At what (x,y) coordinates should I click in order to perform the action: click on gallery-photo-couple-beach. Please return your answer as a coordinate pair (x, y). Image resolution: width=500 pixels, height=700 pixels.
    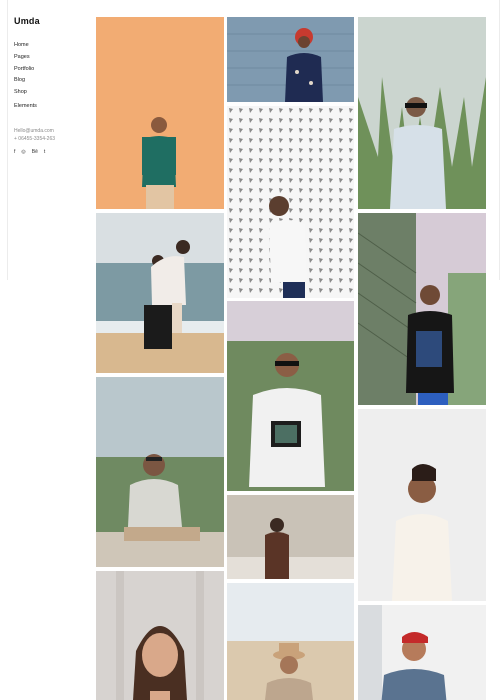
    Looking at the image, I should click on (160, 293).